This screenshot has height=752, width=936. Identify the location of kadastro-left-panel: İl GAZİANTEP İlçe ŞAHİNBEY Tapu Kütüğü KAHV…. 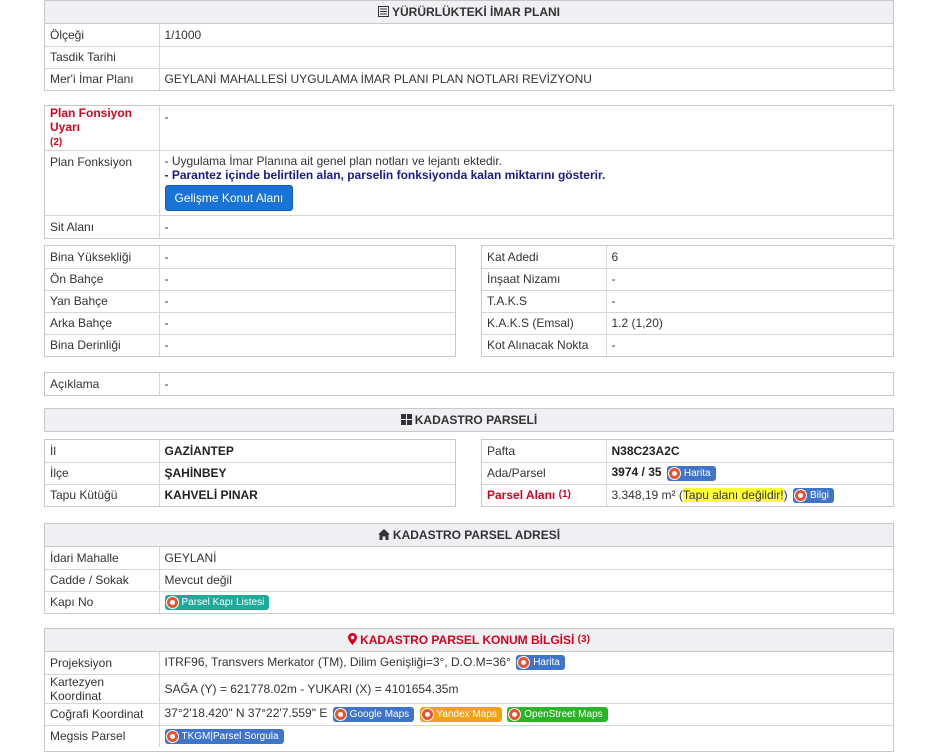
(250, 473).